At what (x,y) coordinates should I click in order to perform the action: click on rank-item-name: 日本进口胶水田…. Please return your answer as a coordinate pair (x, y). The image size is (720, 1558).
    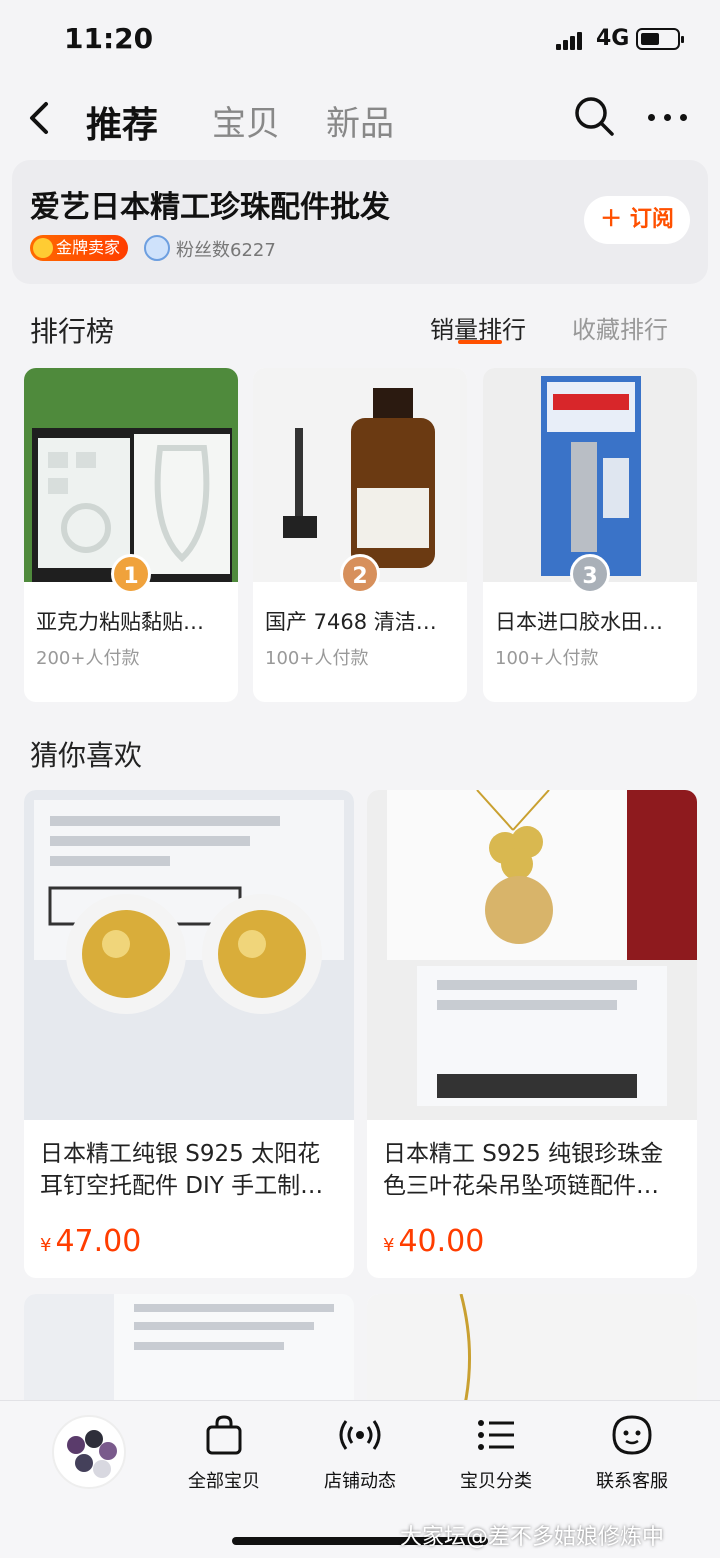
    Looking at the image, I should click on (579, 622).